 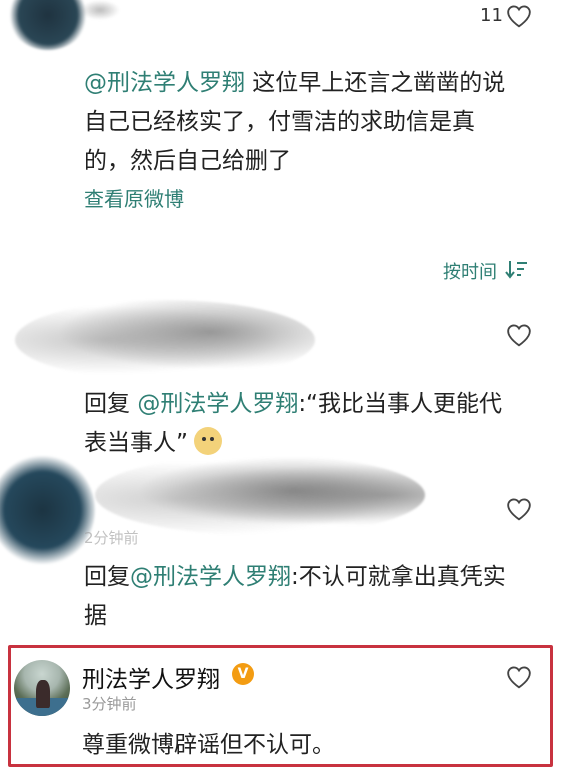 What do you see at coordinates (134, 197) in the screenshot?
I see `view-original-link: 查看原微博` at bounding box center [134, 197].